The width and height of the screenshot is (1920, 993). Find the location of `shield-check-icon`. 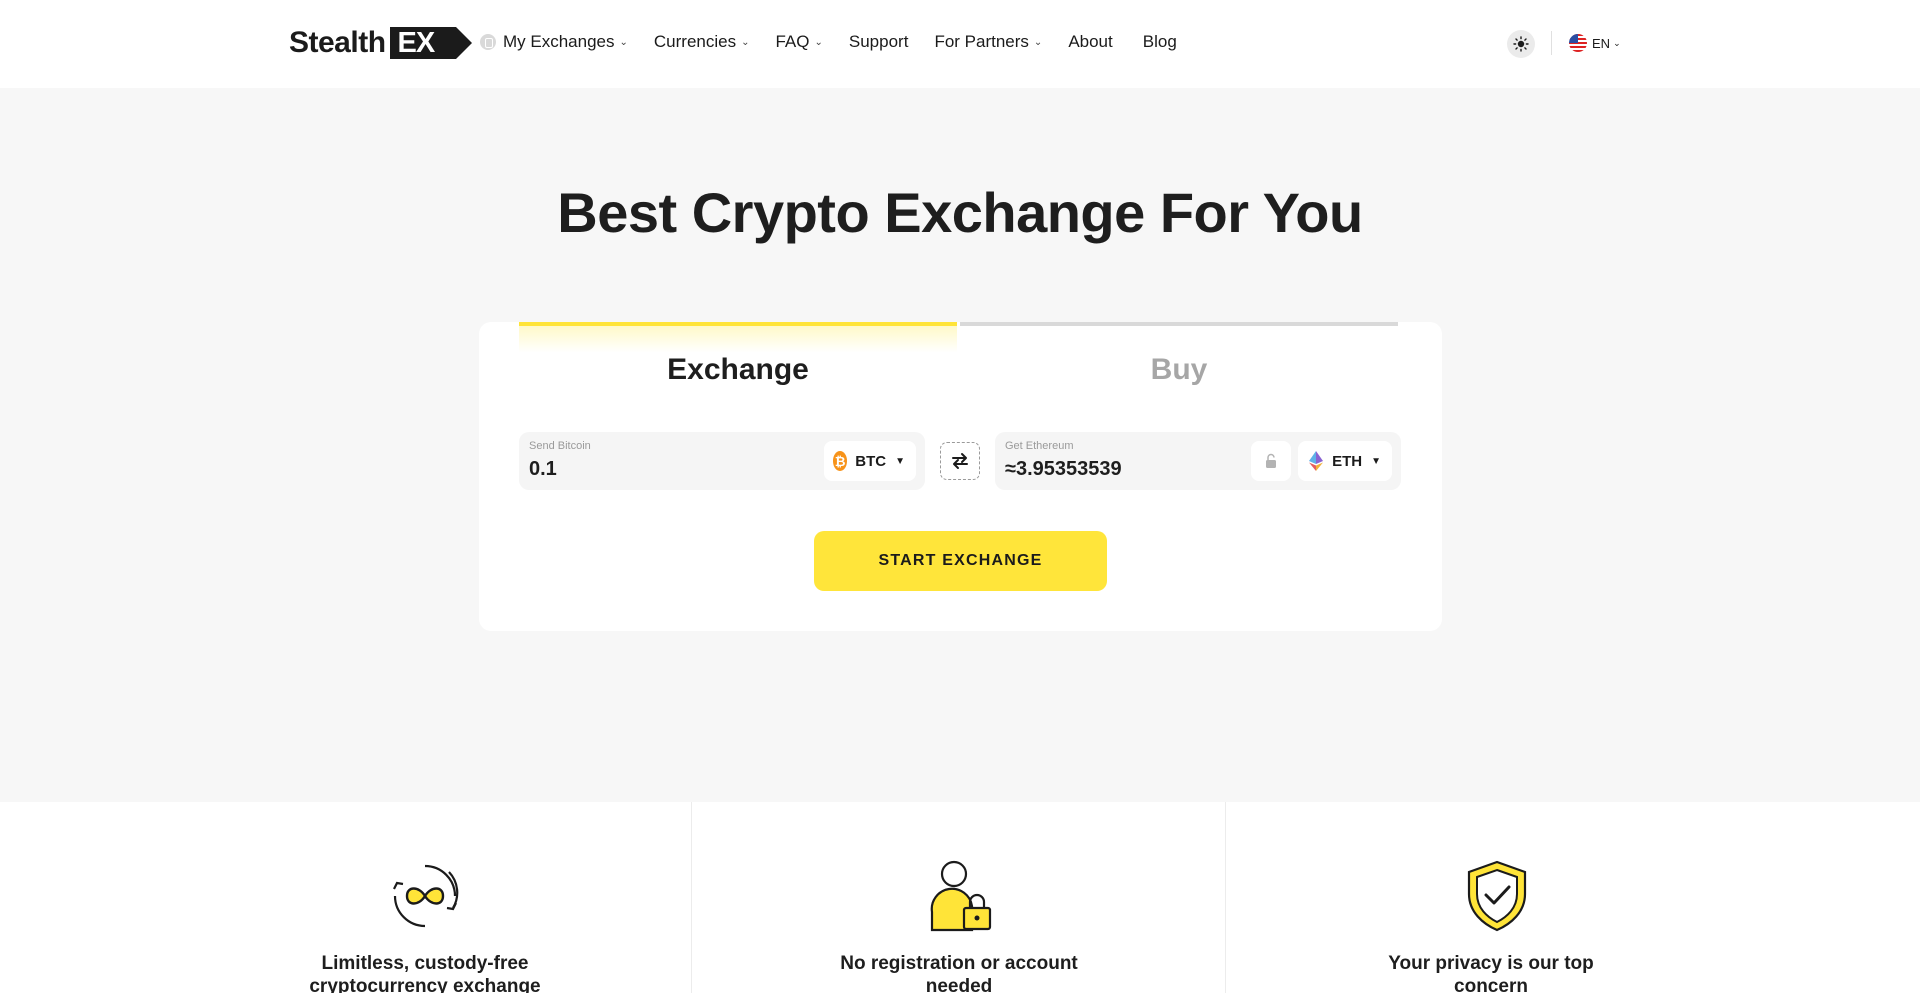

shield-check-icon is located at coordinates (1497, 896).